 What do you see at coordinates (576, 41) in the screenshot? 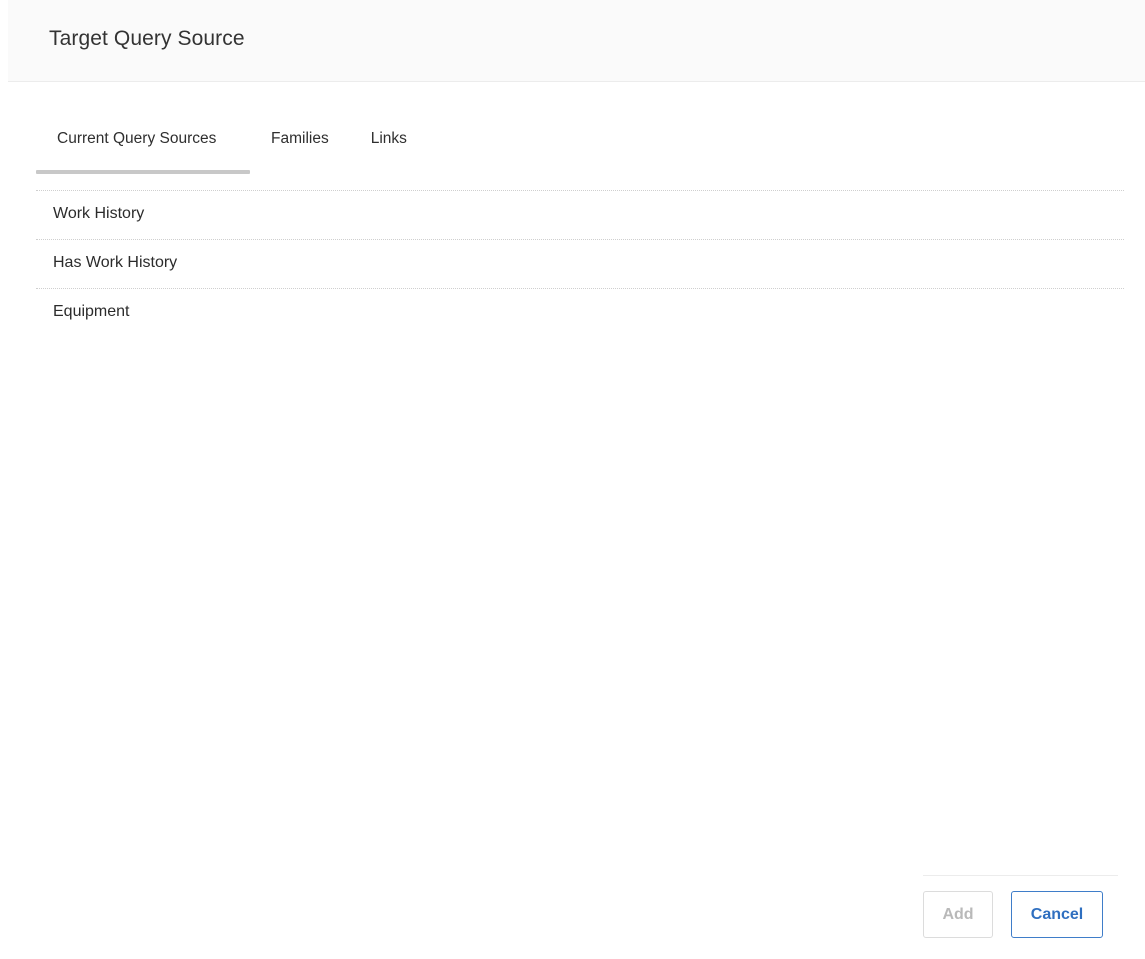
I see `dialog-header: Target Query Source` at bounding box center [576, 41].